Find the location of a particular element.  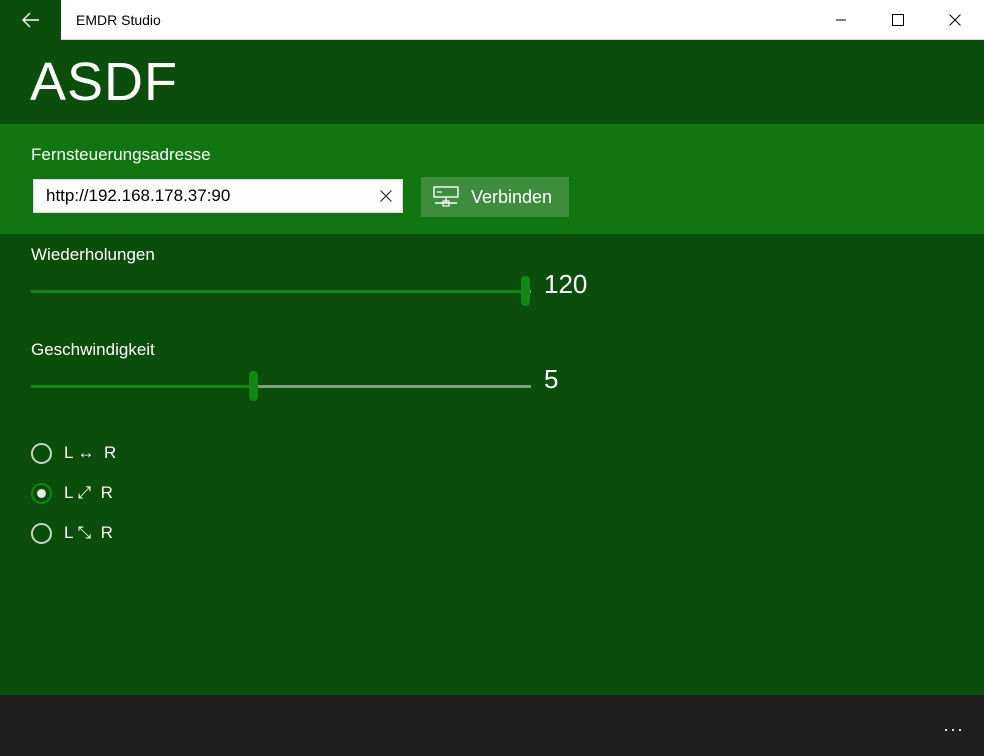

close-icon is located at coordinates (954, 20).